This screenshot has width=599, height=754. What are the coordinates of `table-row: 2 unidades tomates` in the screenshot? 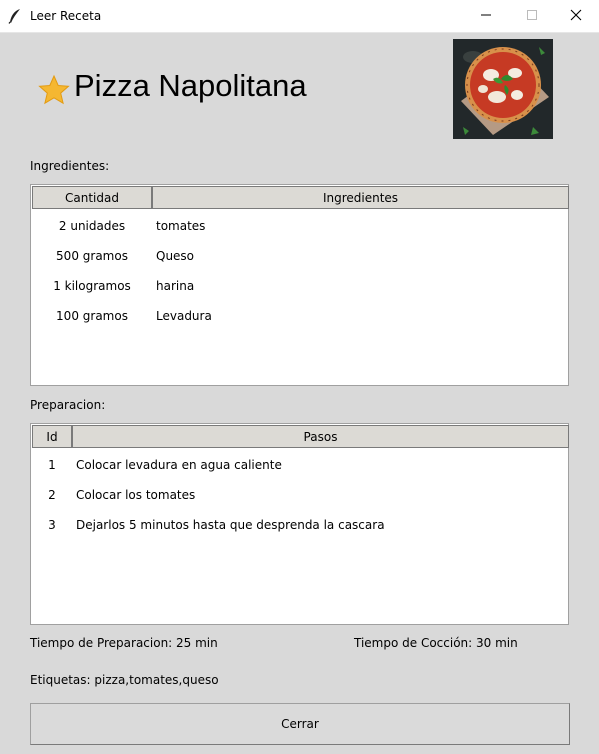 It's located at (300, 226).